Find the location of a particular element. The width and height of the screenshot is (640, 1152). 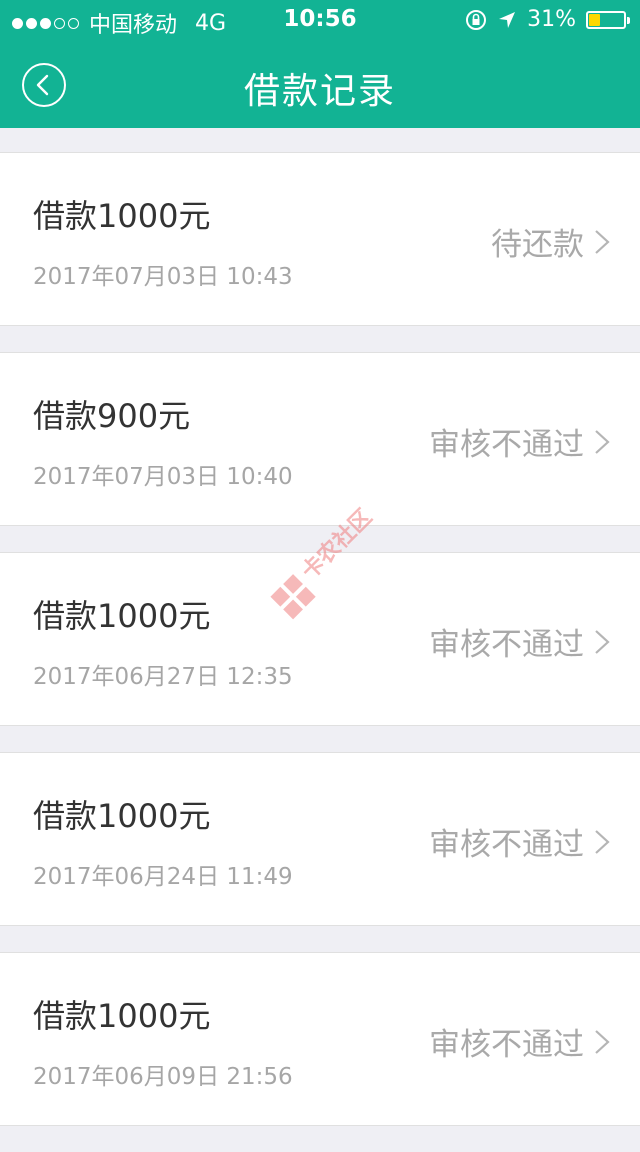

top-bar: 中国移动 4G 10:56 31% 借款记录 is located at coordinates (320, 64).